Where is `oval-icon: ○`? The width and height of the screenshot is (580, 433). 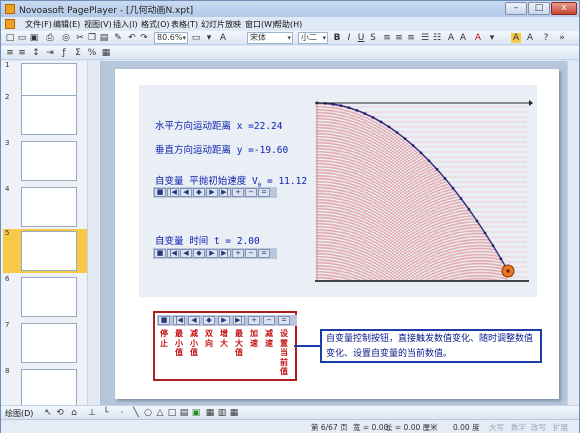
oval-icon: ○ is located at coordinates (148, 413).